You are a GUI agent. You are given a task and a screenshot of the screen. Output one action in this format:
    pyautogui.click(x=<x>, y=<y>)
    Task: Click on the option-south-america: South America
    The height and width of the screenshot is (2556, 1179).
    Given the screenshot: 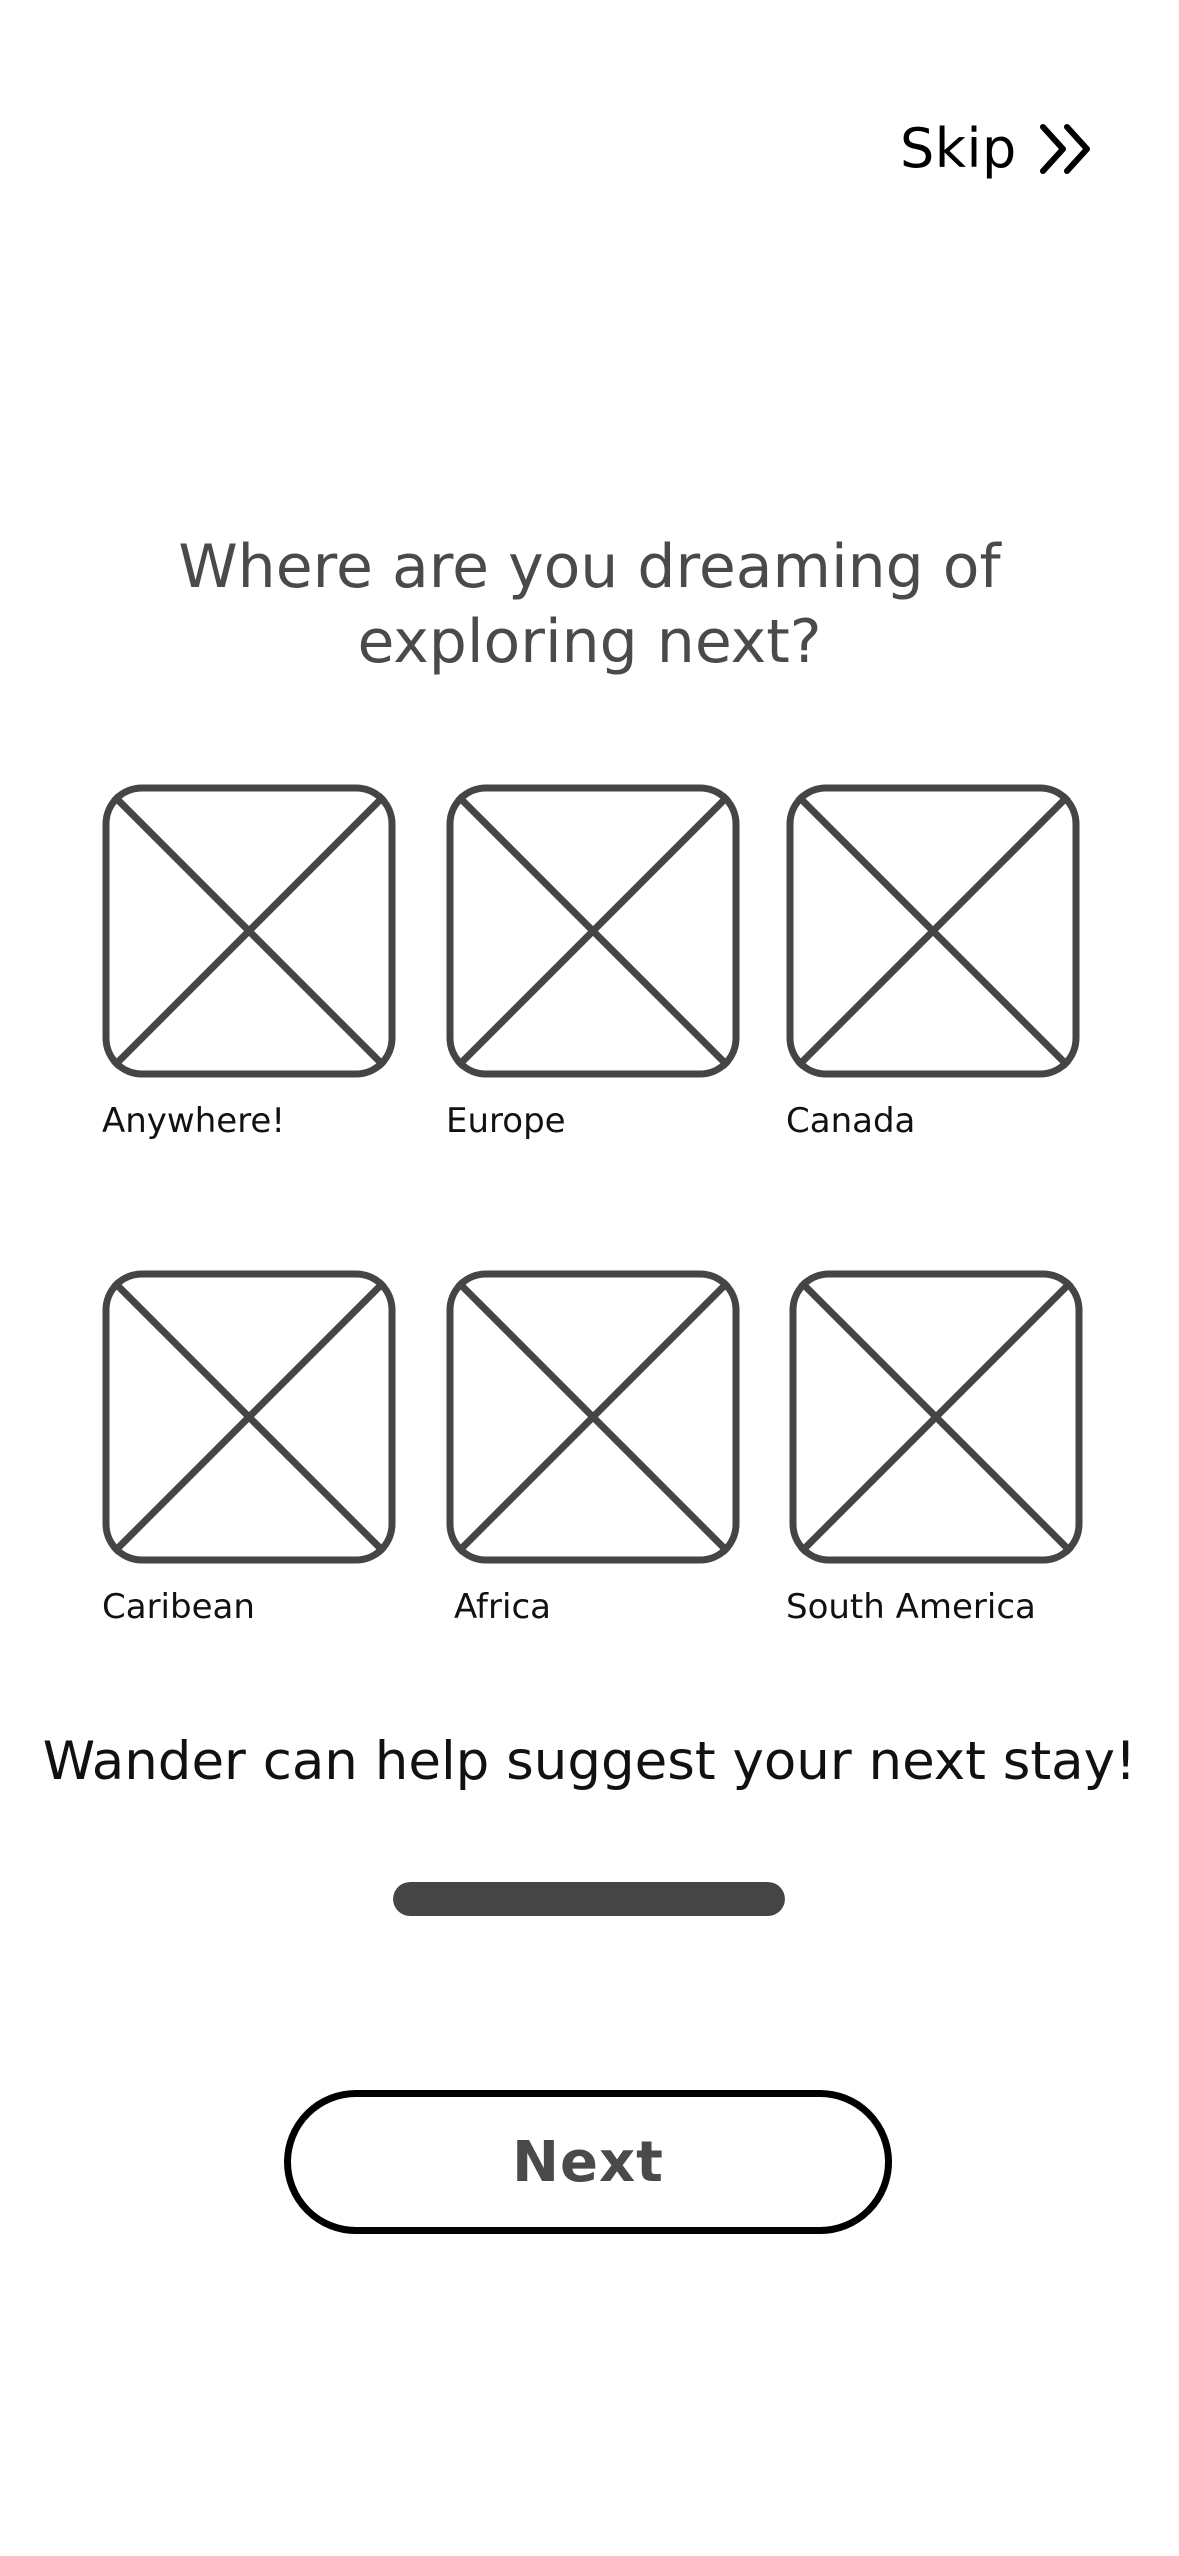 What is the action you would take?
    pyautogui.click(x=937, y=1447)
    